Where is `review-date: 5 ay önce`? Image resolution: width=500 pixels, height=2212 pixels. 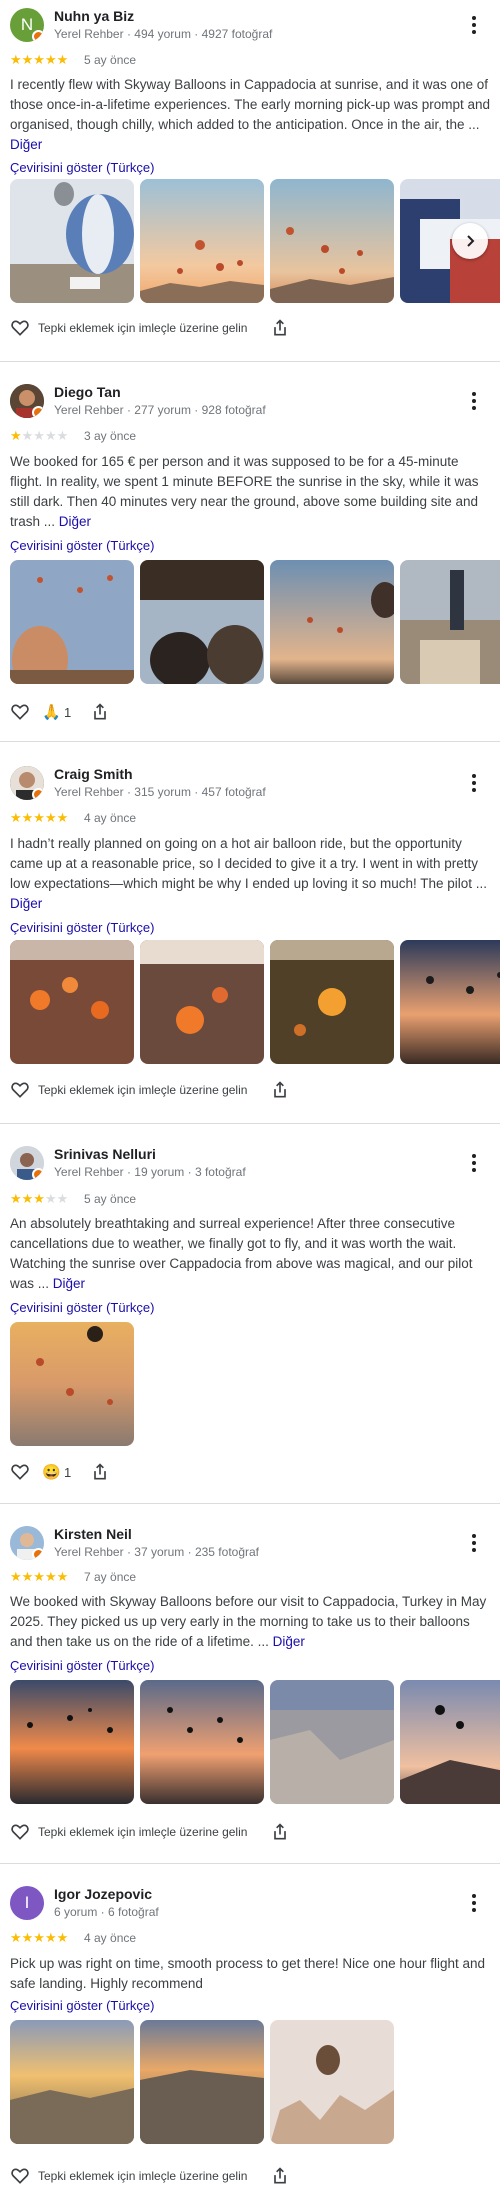
review-date: 5 ay önce is located at coordinates (110, 1199).